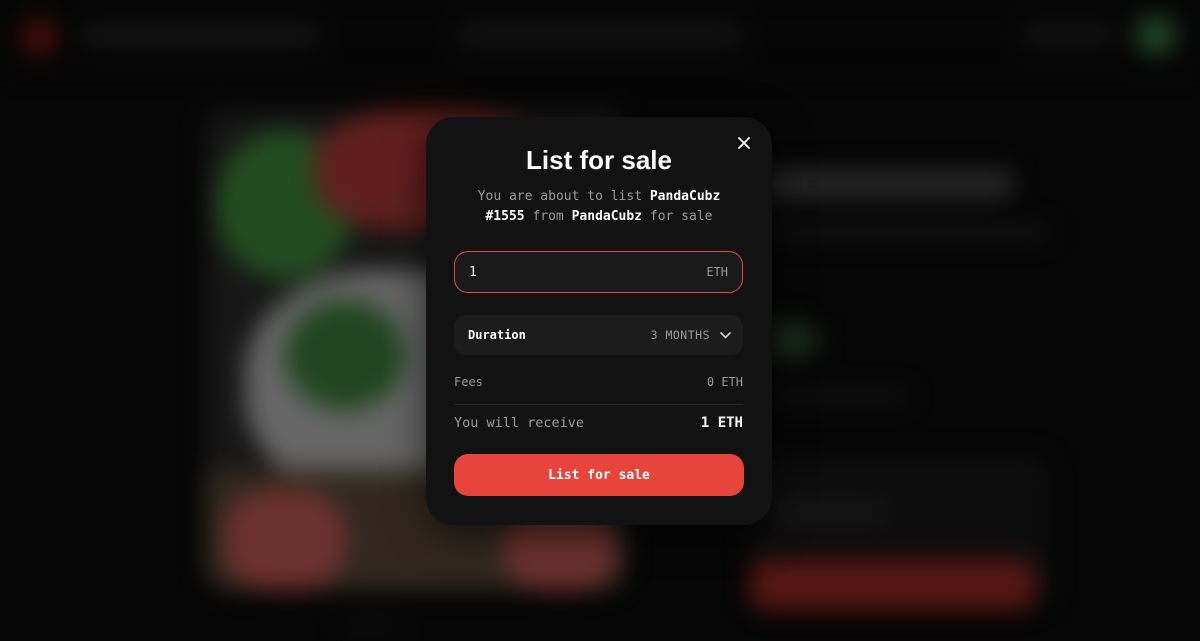 The height and width of the screenshot is (641, 1200). What do you see at coordinates (548, 216) in the screenshot?
I see `description-from: from` at bounding box center [548, 216].